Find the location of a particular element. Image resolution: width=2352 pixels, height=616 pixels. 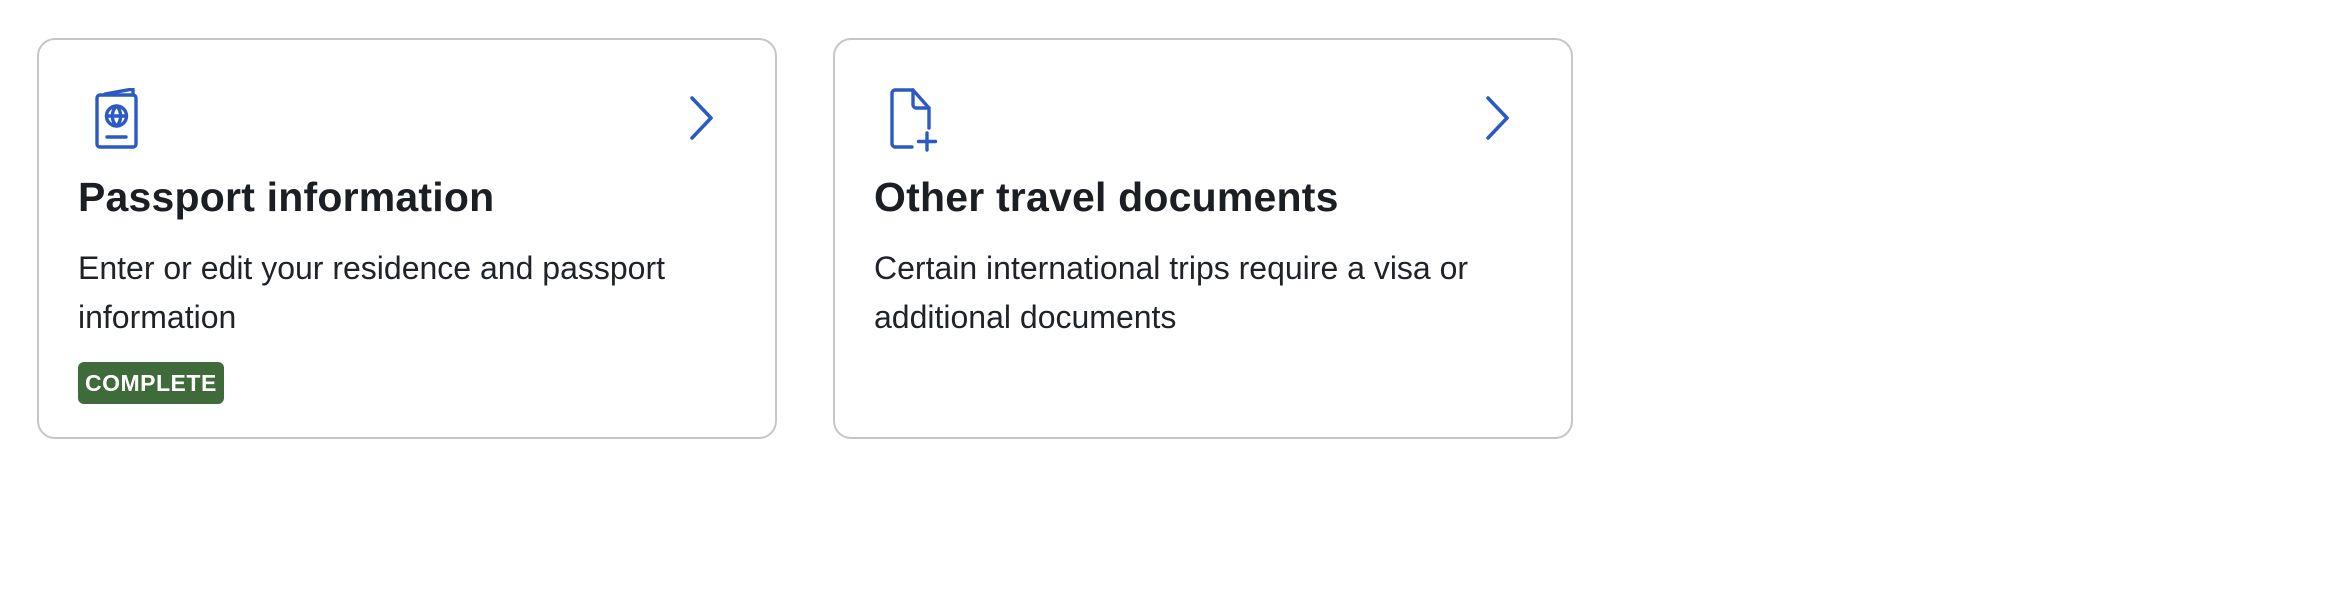

status-badge: COMPLETE is located at coordinates (151, 383).